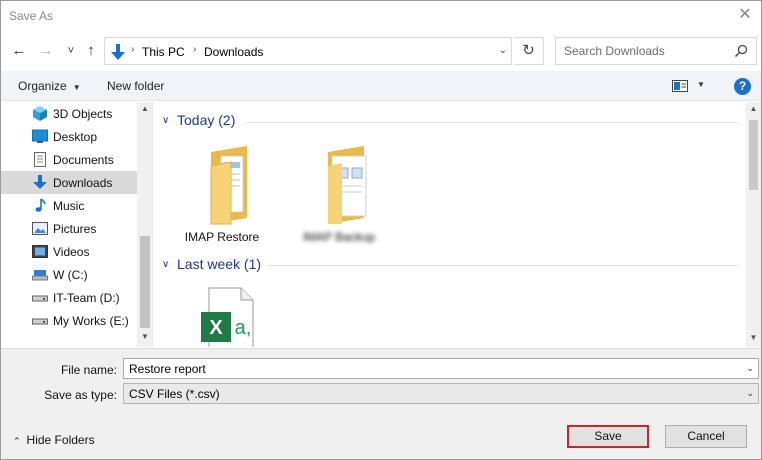 Image resolution: width=762 pixels, height=460 pixels. I want to click on close-icon: ✕, so click(745, 15).